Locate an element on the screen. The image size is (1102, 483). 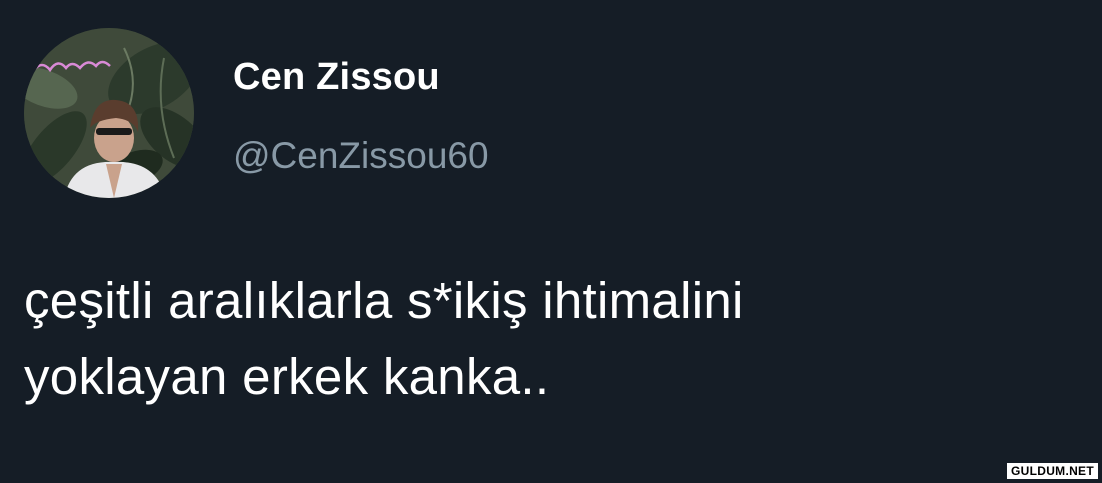
tweet-text-line: çeşitli aralıklarla s*ikiş ihtimalini is located at coordinates (384, 300).